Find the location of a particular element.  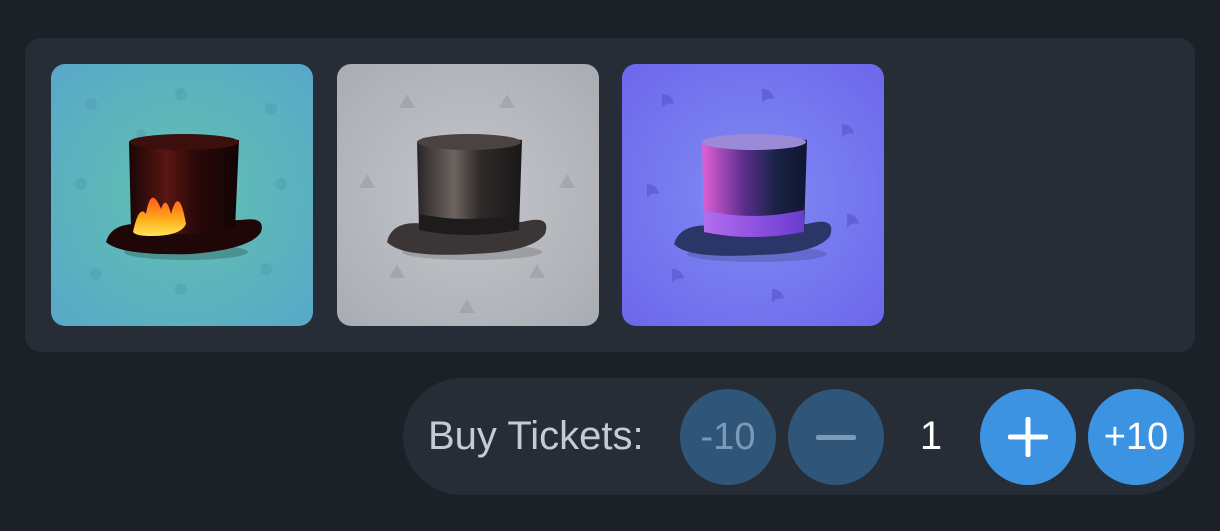

minus-ten-button: -10 is located at coordinates (728, 437).